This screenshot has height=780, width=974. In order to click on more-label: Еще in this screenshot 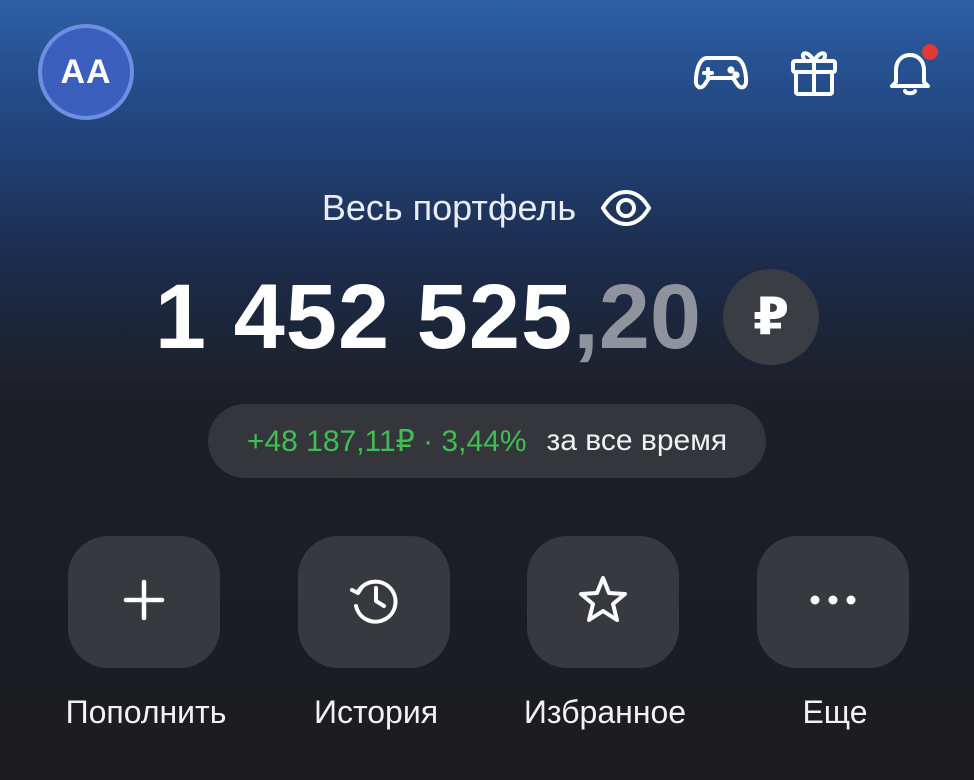, I will do `click(835, 712)`.